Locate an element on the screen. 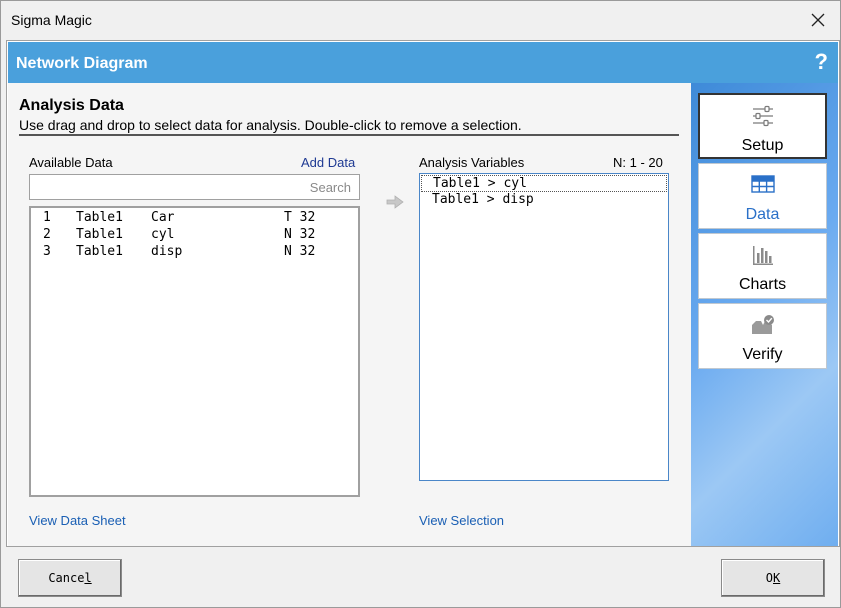 The height and width of the screenshot is (608, 841). nav-setup-label: Setup is located at coordinates (762, 145).